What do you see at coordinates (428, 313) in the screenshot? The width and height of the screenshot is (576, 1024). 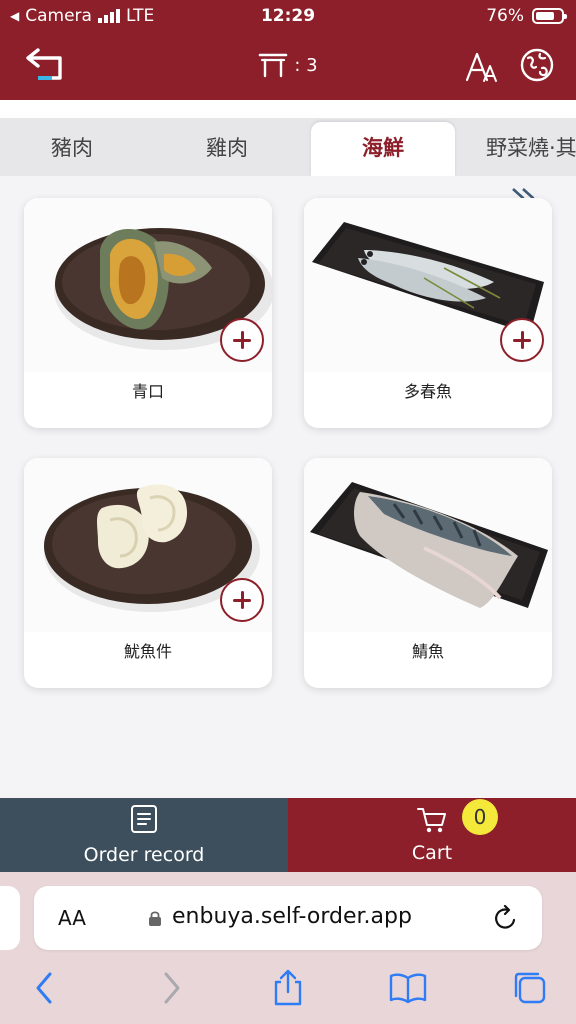 I see `menu-item-card: 多春魚` at bounding box center [428, 313].